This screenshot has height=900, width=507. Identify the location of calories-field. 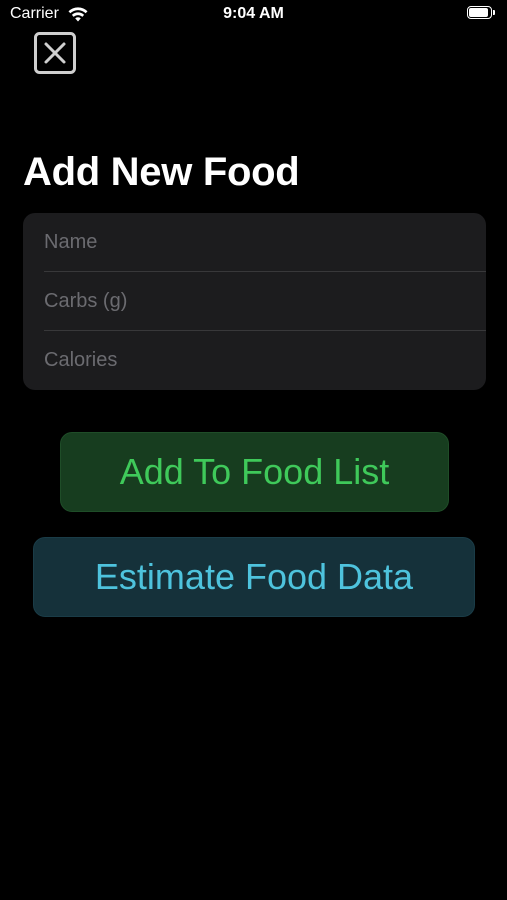
(254, 360).